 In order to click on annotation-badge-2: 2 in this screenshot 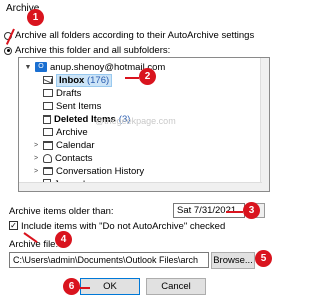, I will do `click(147, 76)`.